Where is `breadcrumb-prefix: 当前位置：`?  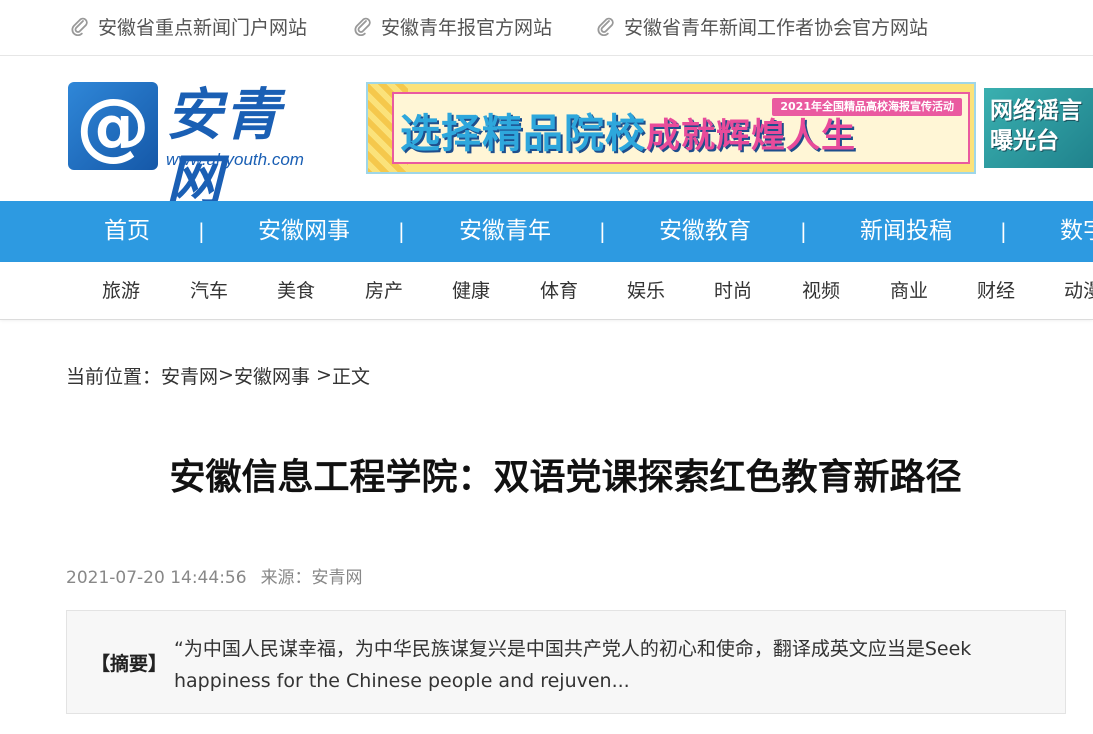 breadcrumb-prefix: 当前位置： is located at coordinates (114, 376).